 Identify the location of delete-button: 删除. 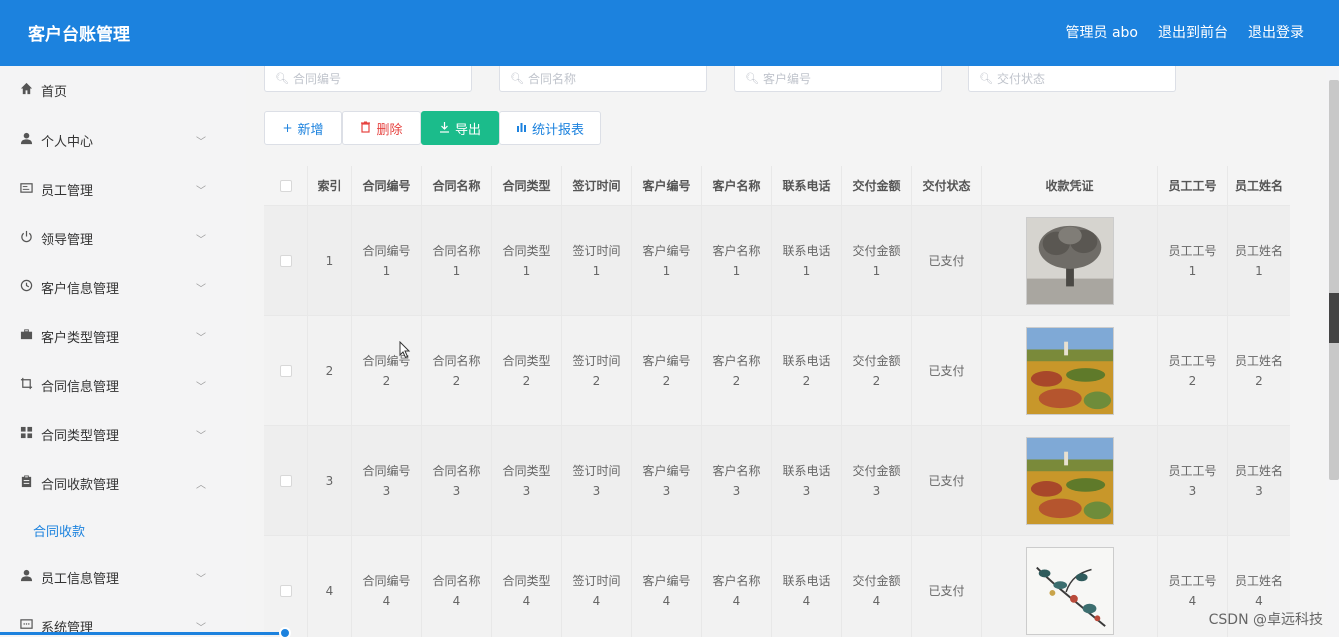
(381, 128).